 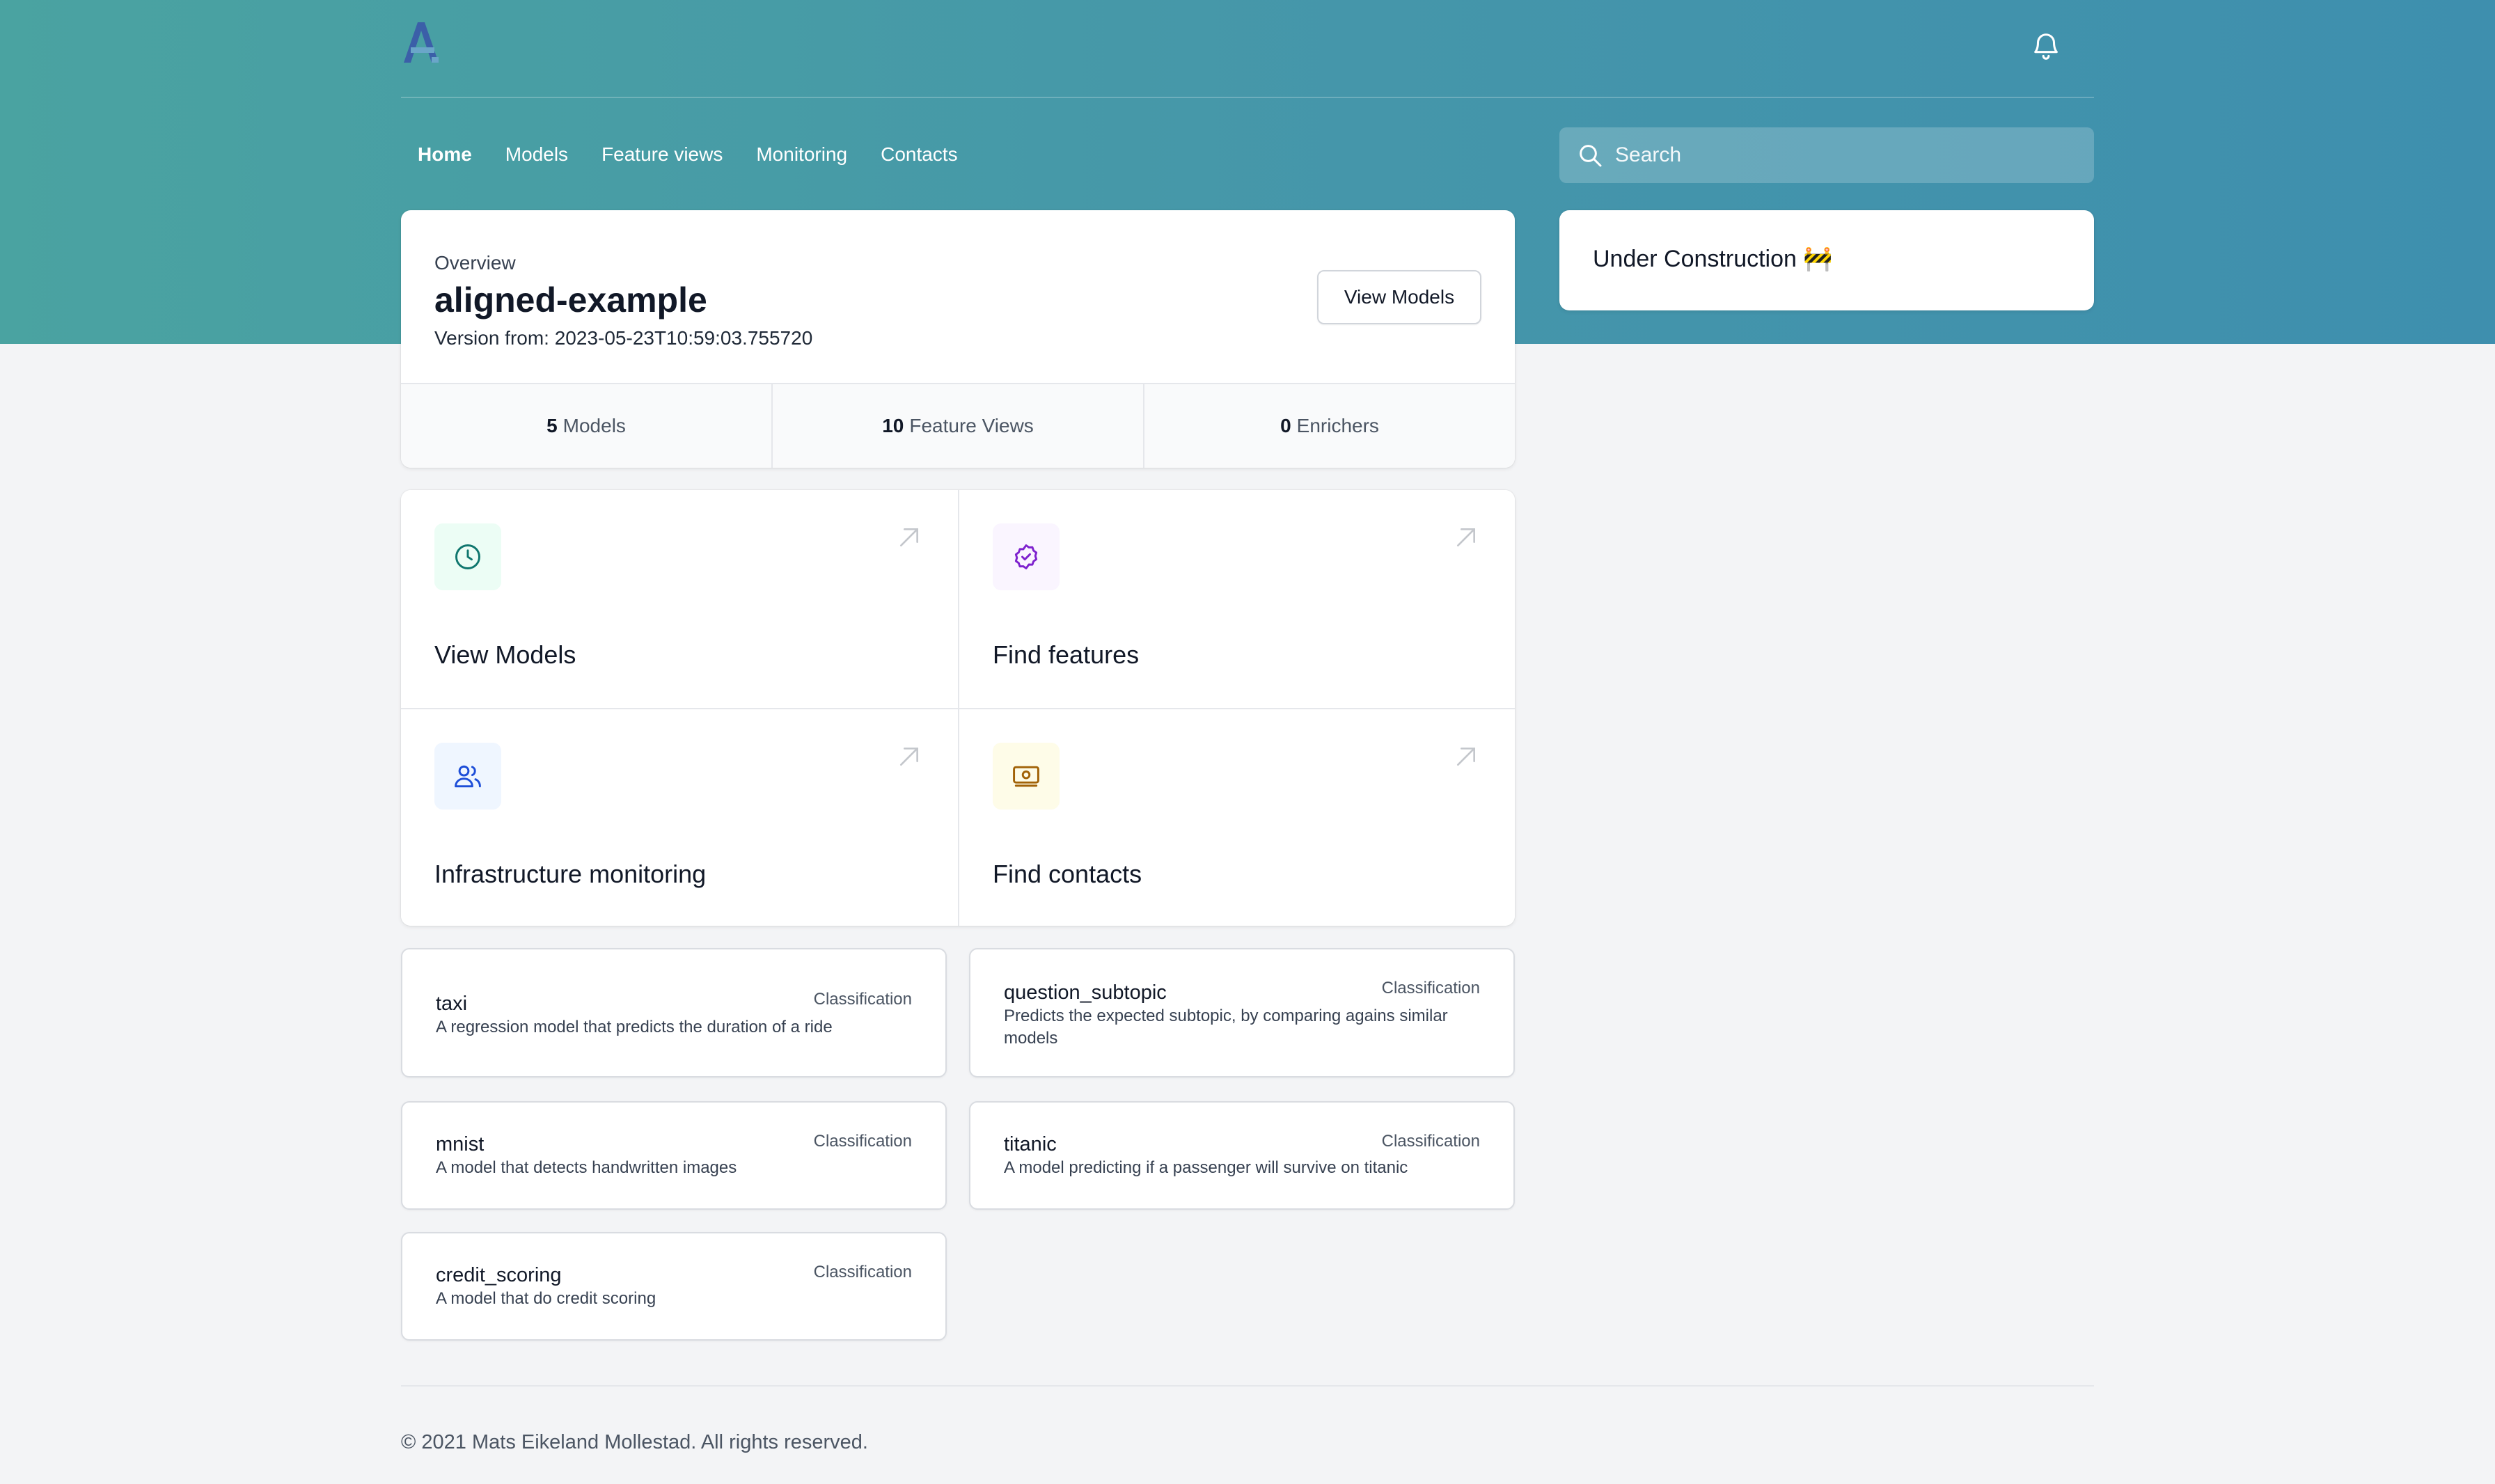 I want to click on under-construction-text: Under Construction 🚧, so click(x=1713, y=259).